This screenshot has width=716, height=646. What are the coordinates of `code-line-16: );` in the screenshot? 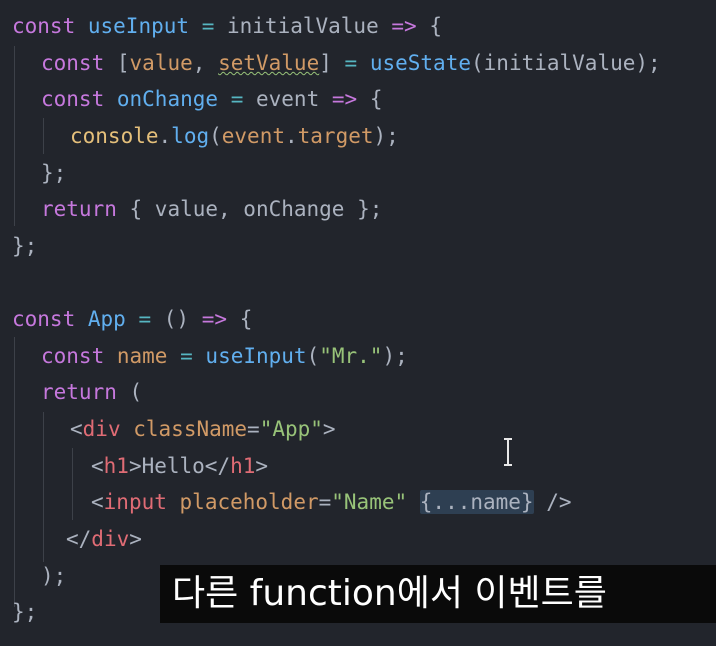 It's located at (53, 576).